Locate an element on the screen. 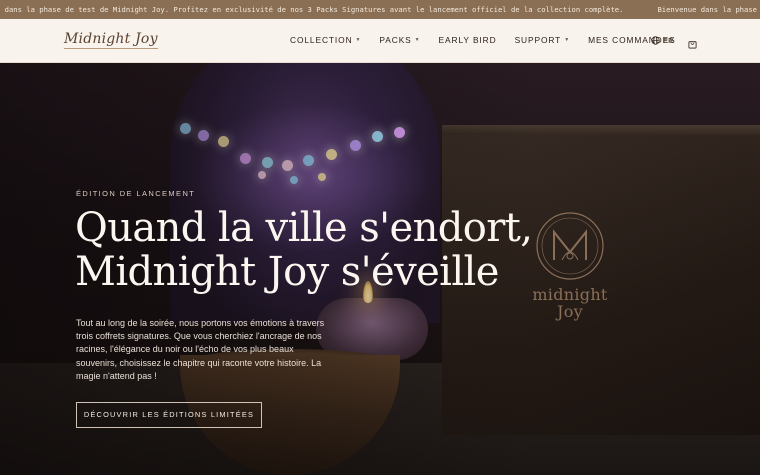 The image size is (760, 475). language-selector: FR is located at coordinates (662, 40).